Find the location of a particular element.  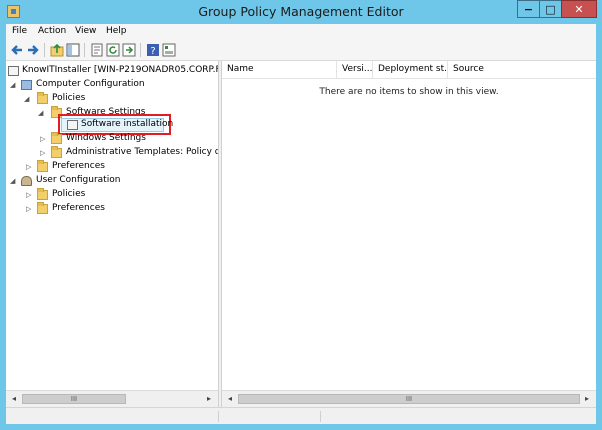

user-config-icon is located at coordinates (26, 181).